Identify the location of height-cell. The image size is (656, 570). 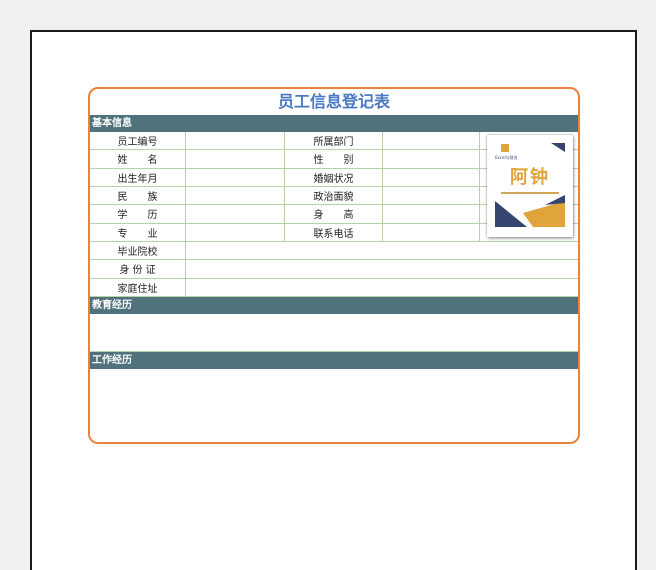
(431, 214).